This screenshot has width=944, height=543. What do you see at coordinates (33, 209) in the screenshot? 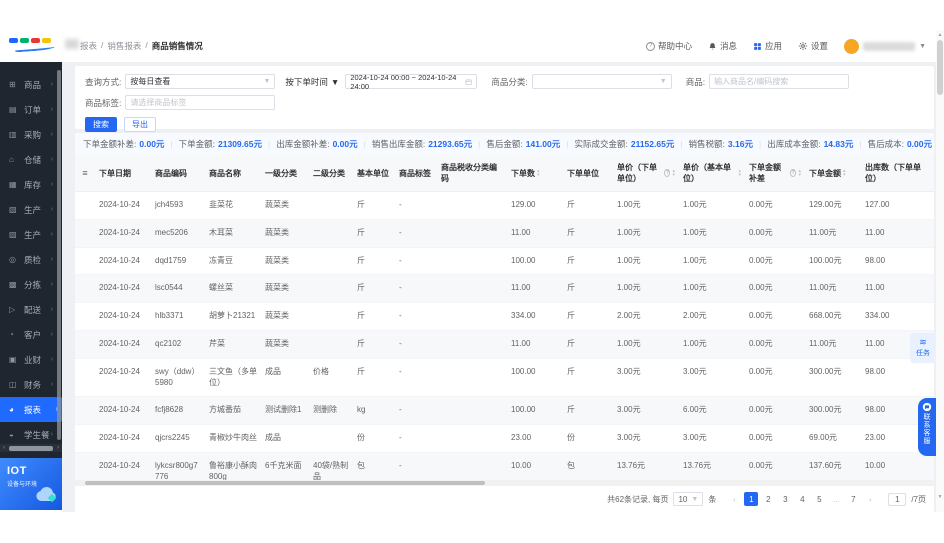
I see `sidebar-item-label: 生产` at bounding box center [33, 209].